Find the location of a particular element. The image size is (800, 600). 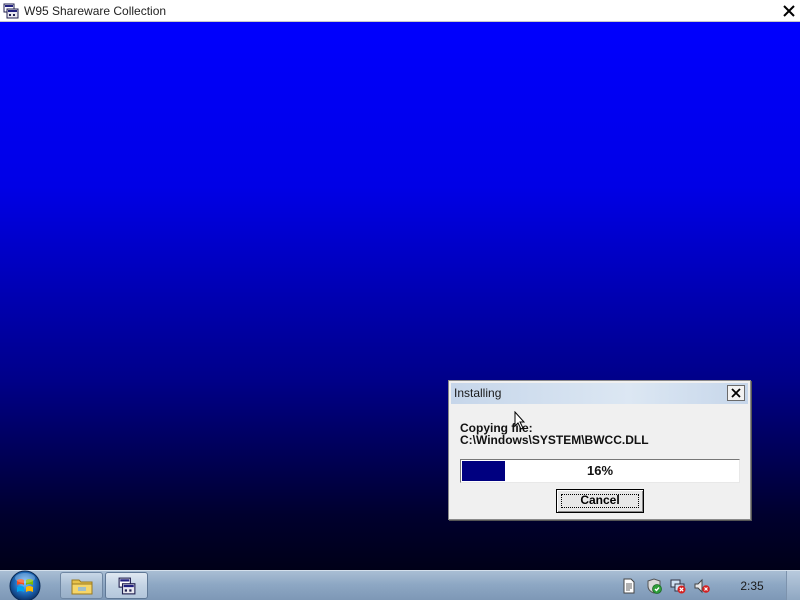

copying-message: Copying file: C:\Windows\SYSTEM\BWCC.DLL is located at coordinates (554, 434).